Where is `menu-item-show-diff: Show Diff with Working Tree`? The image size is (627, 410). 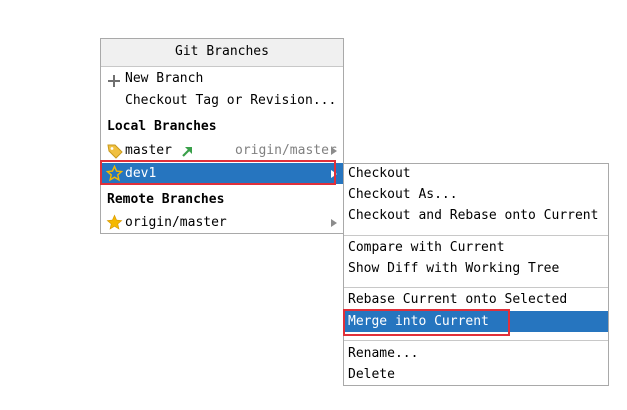
menu-item-show-diff: Show Diff with Working Tree is located at coordinates (476, 268).